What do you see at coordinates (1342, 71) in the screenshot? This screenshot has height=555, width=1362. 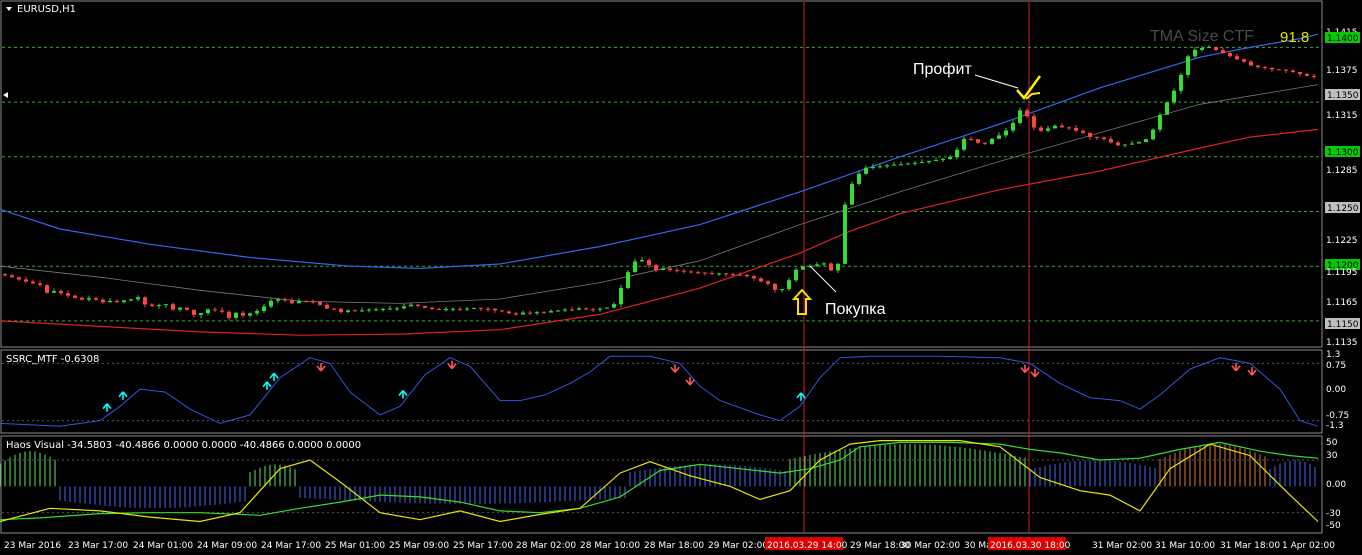 I see `price-axis-label: 1.1375` at bounding box center [1342, 71].